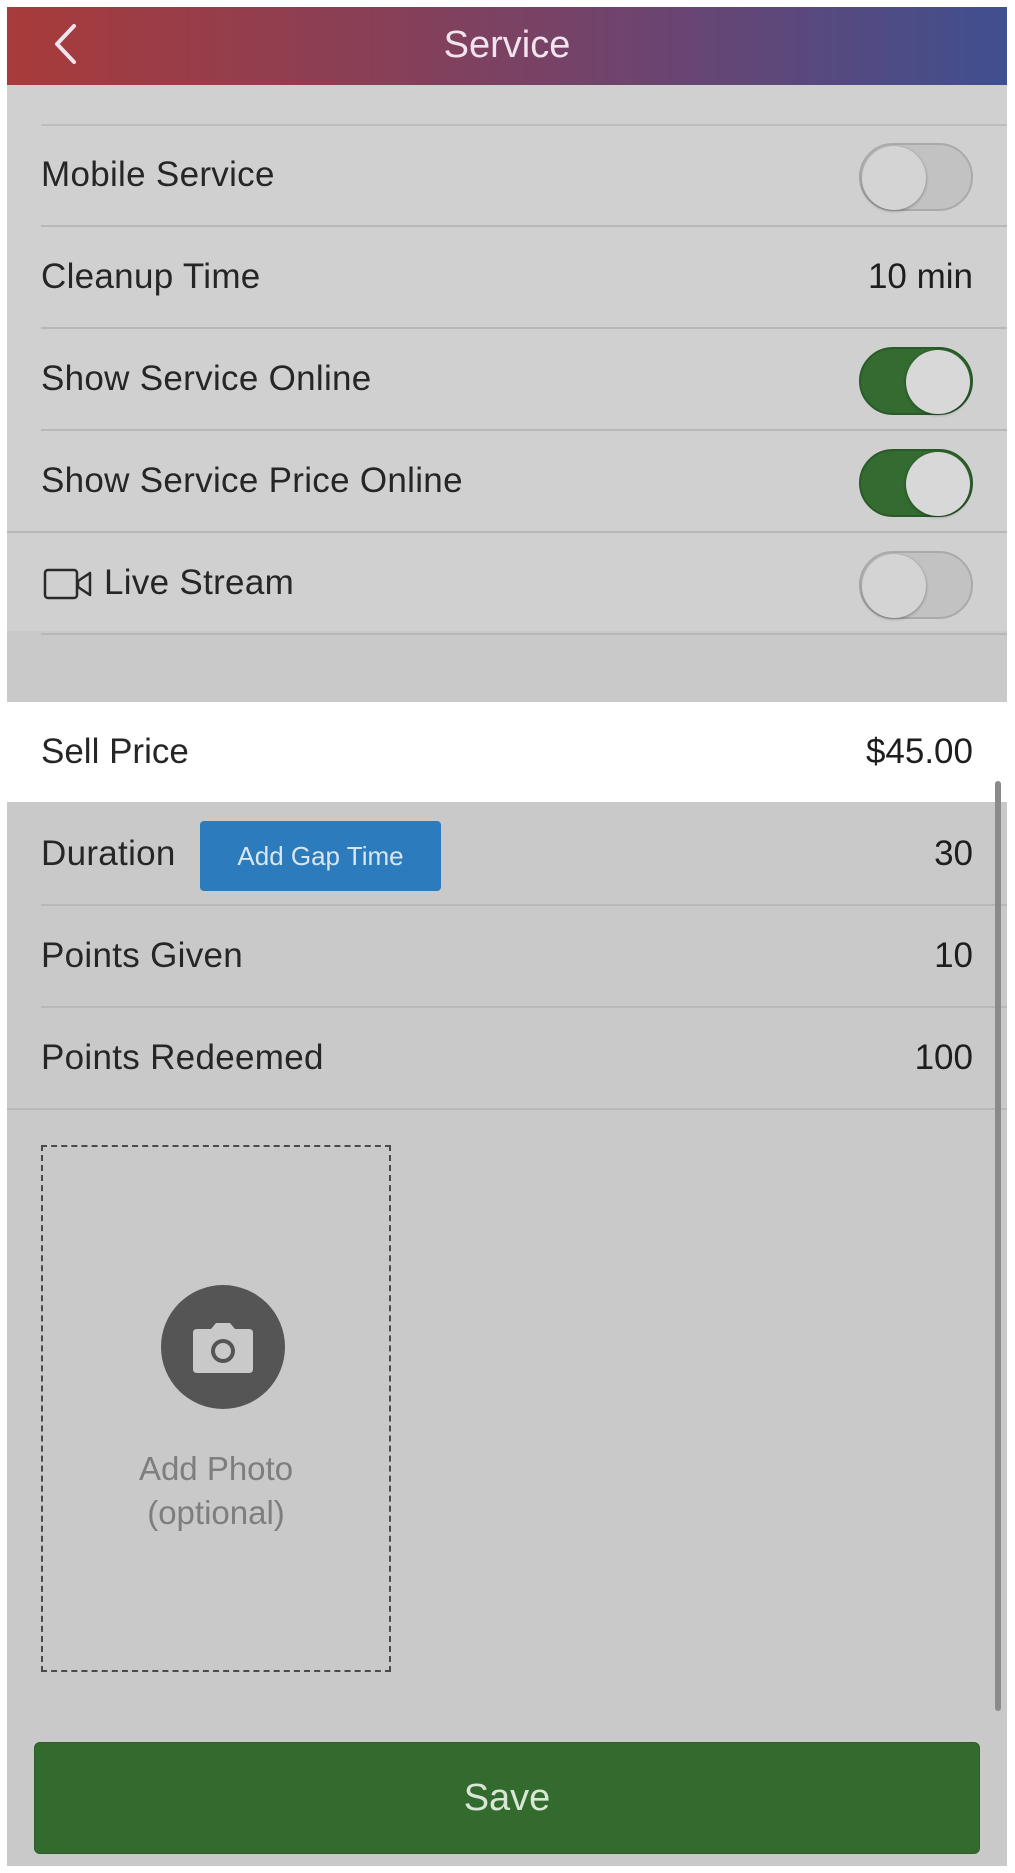 The height and width of the screenshot is (1873, 1015). I want to click on cleanup-time-label: Cleanup Time, so click(151, 276).